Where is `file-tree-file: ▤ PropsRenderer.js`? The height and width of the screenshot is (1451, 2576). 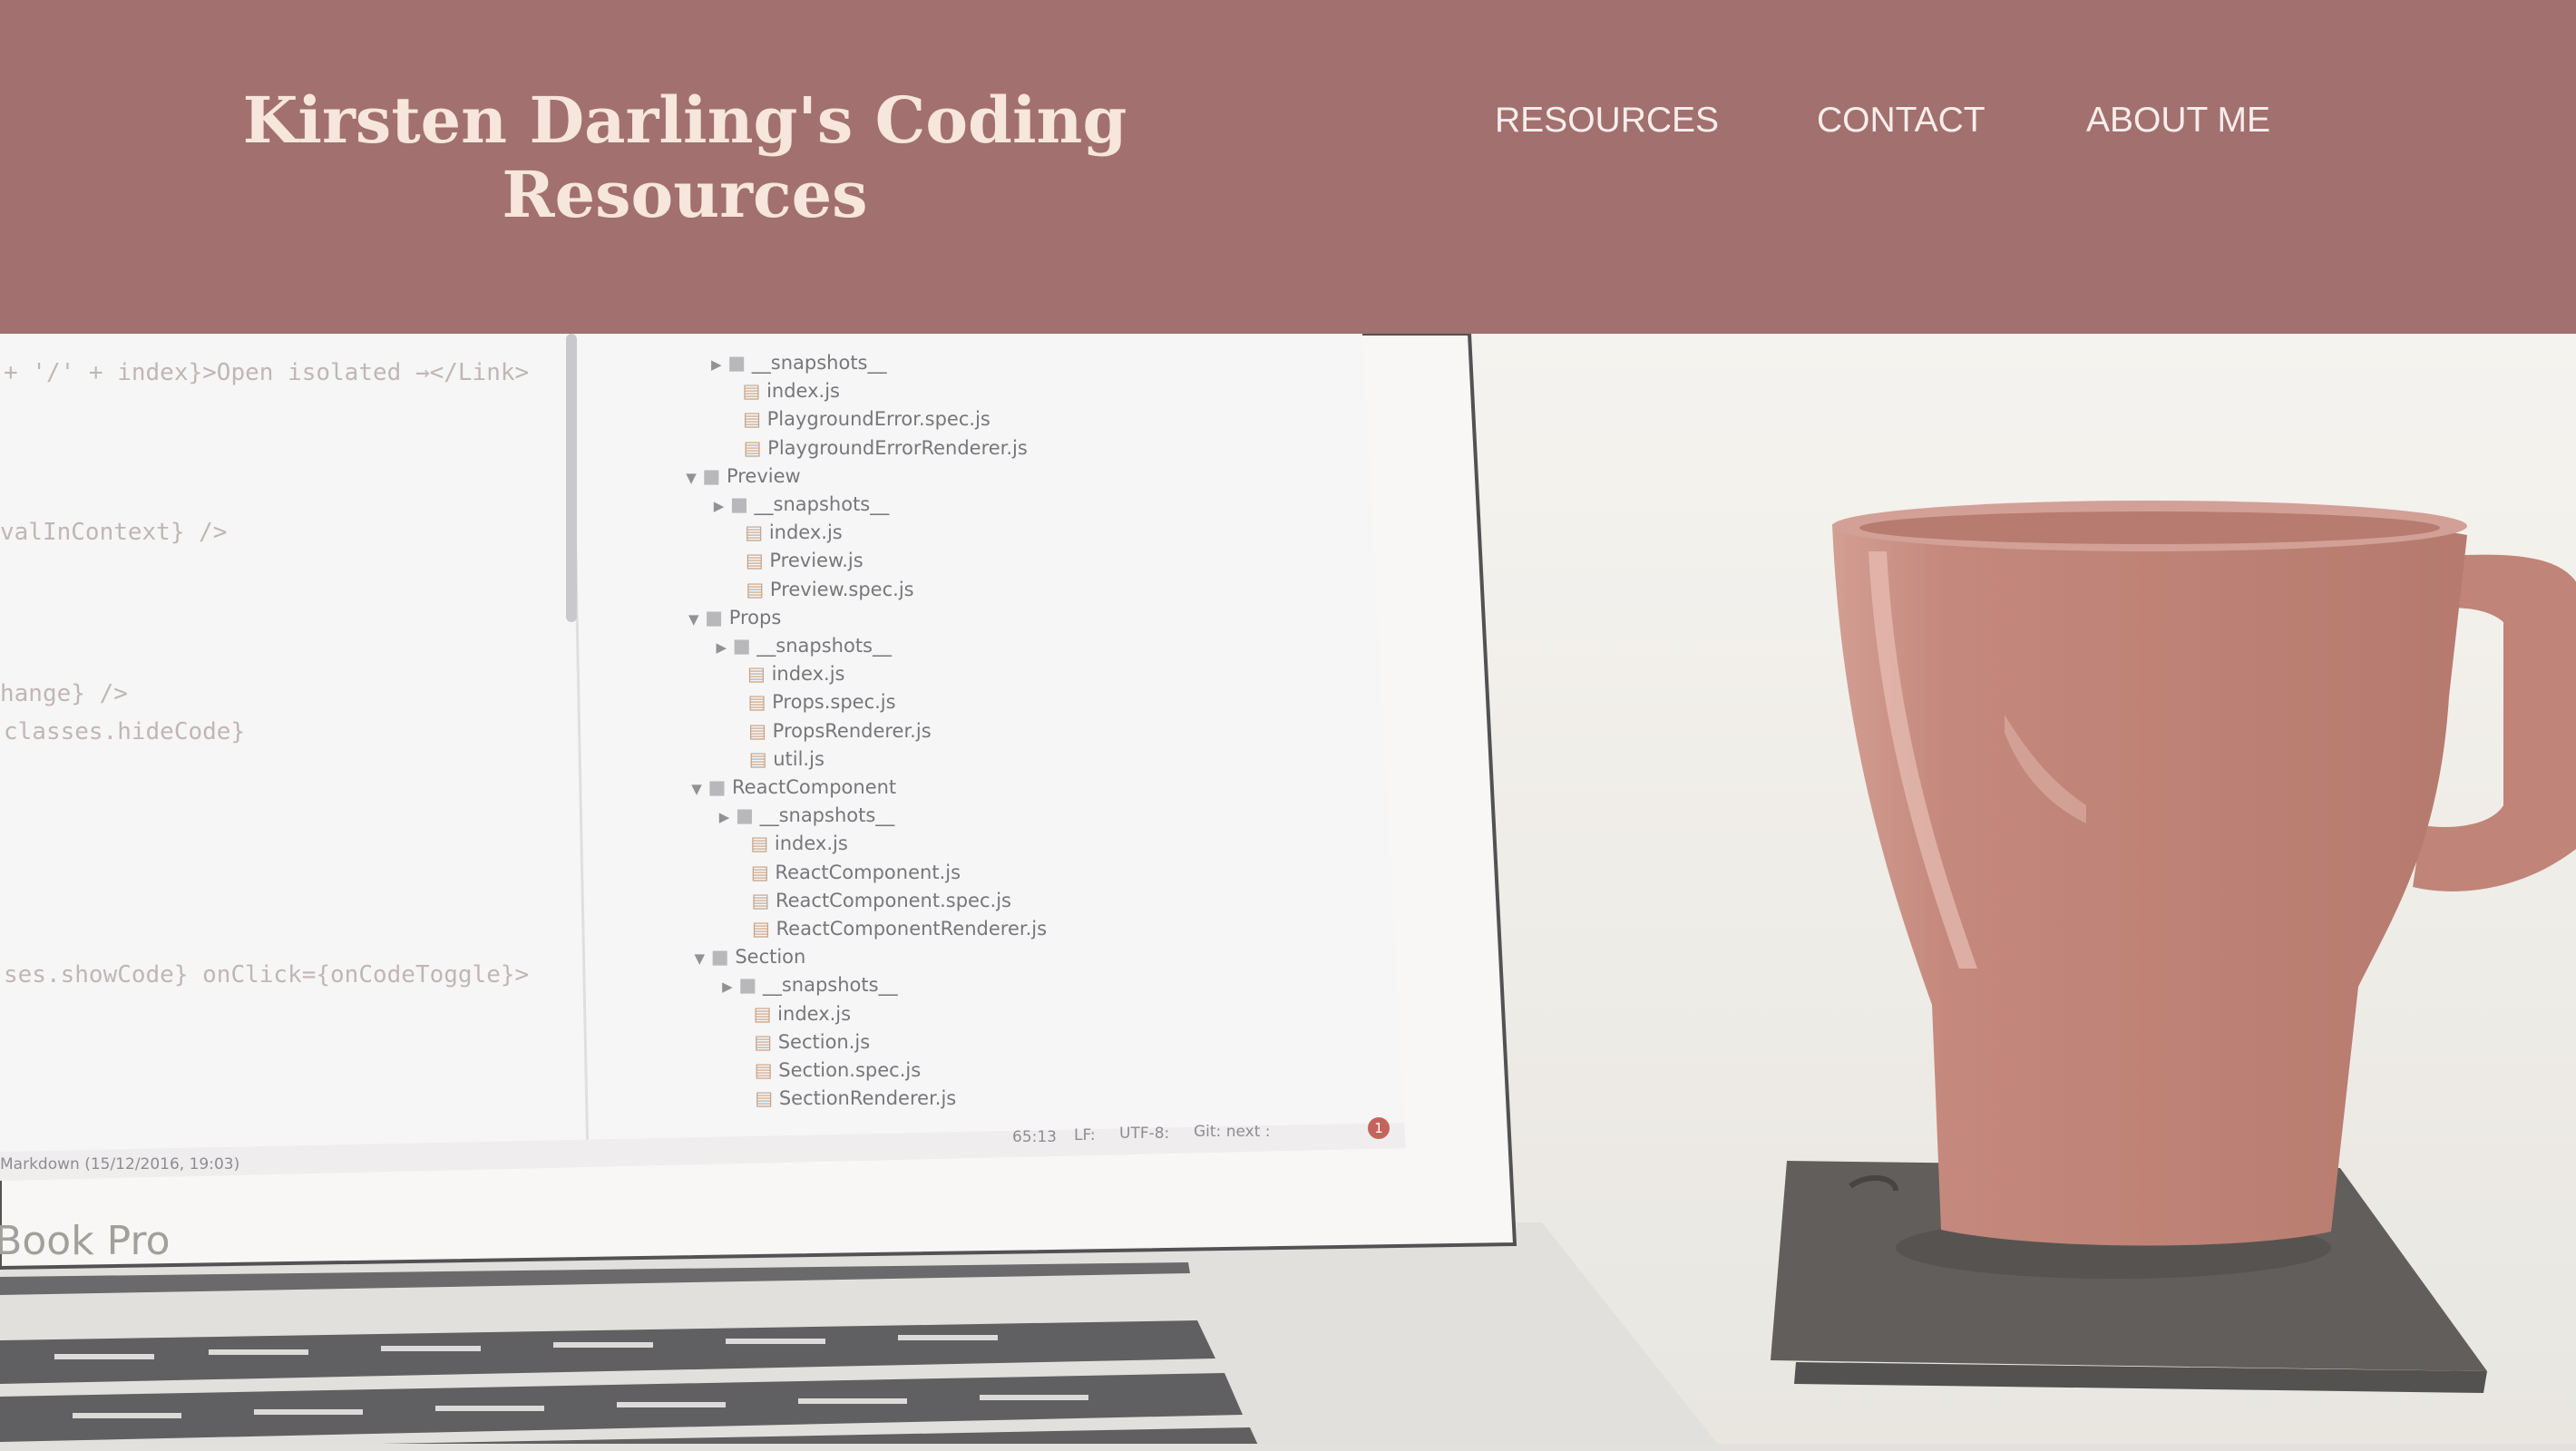
file-tree-file: ▤ PropsRenderer.js is located at coordinates (840, 731).